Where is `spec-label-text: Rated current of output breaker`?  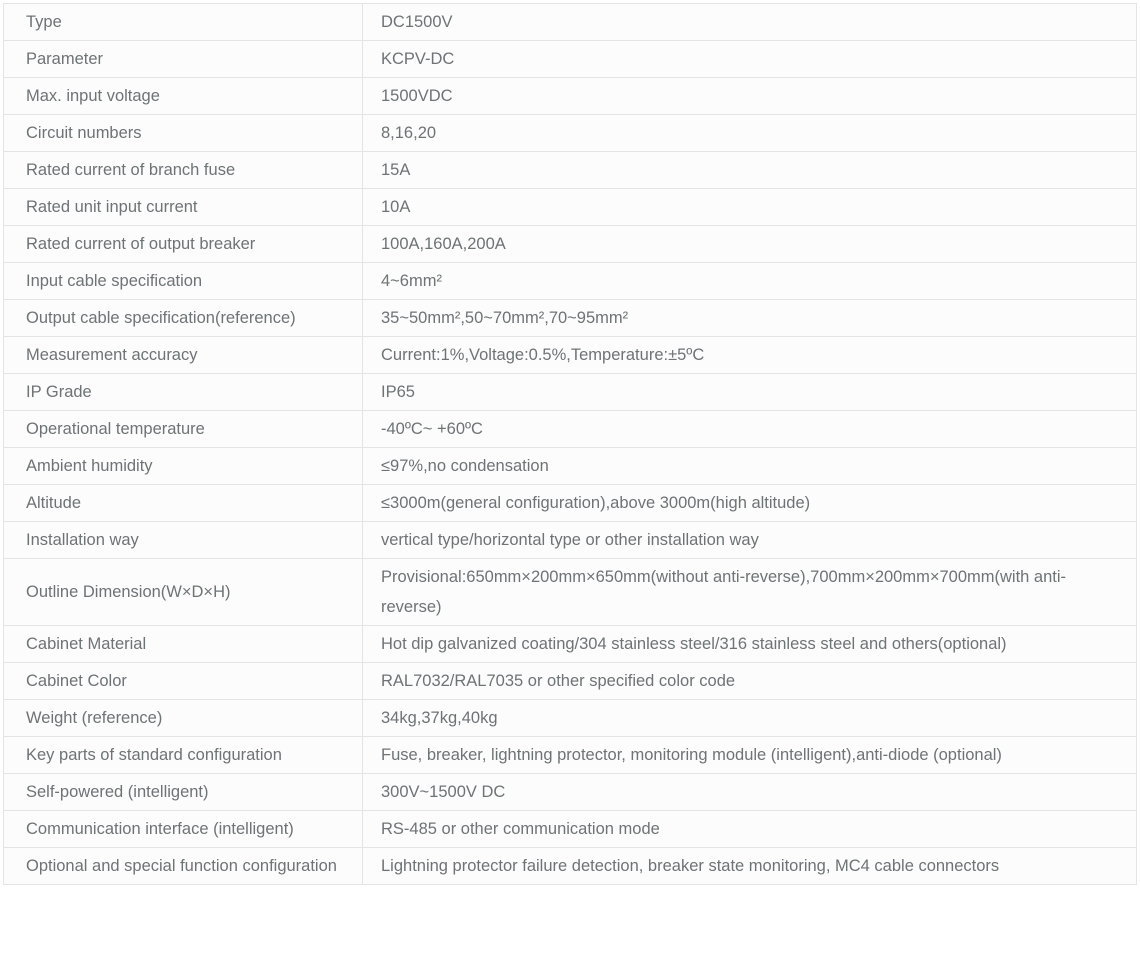
spec-label-text: Rated current of output breaker is located at coordinates (141, 244).